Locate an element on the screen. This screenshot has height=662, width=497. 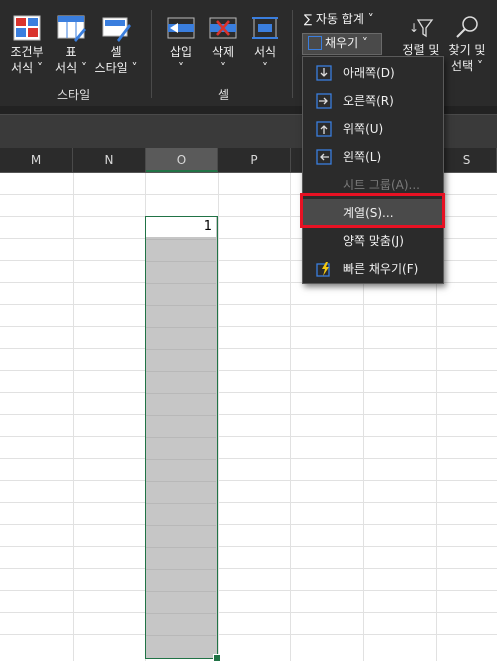
sort-filter-button: ↓ 정렬 및 is located at coordinates (421, 36).